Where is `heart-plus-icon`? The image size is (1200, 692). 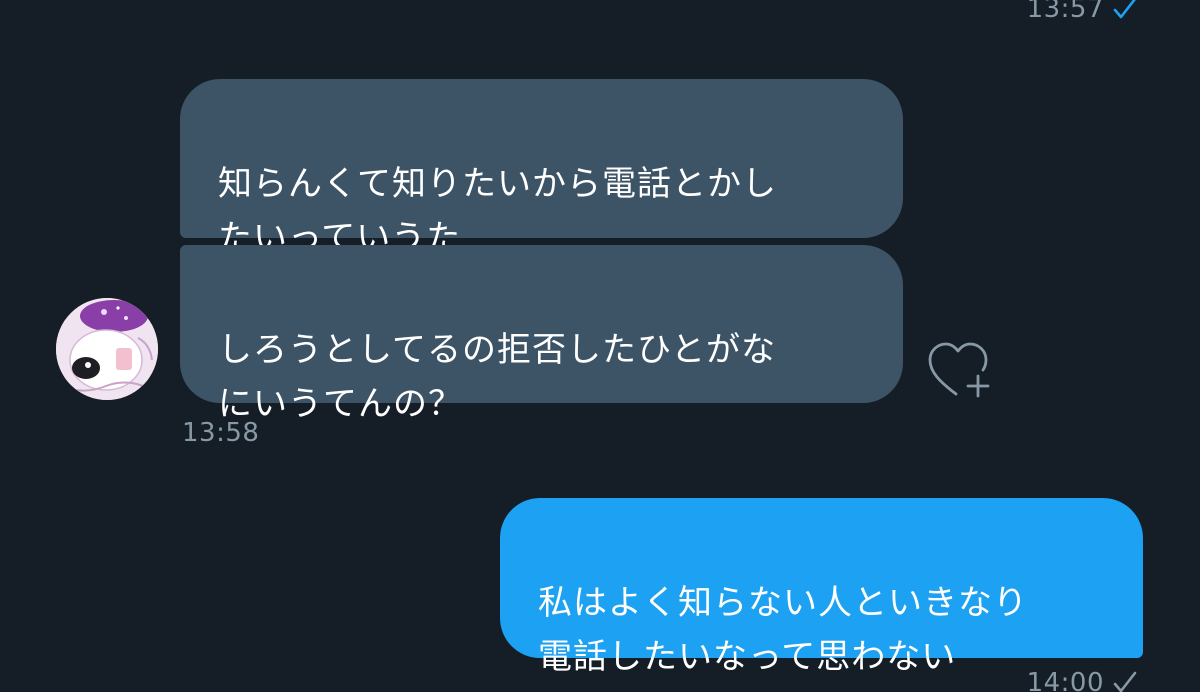
heart-plus-icon is located at coordinates (961, 369).